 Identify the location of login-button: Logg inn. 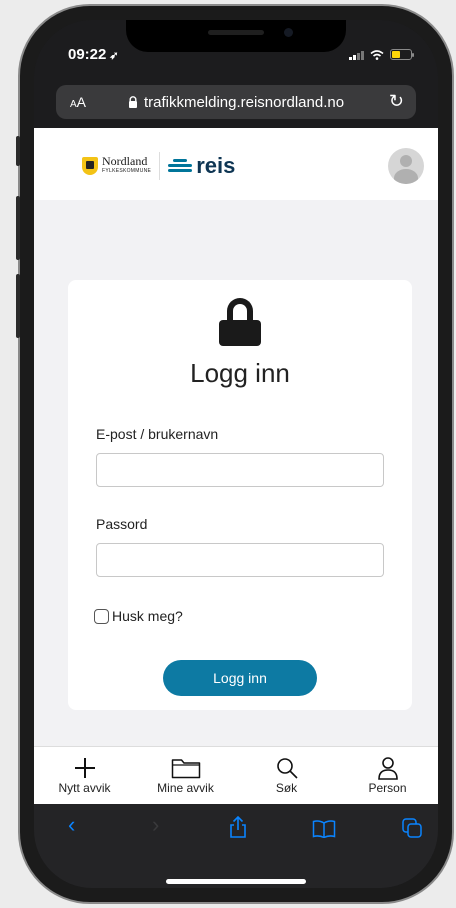
(240, 678).